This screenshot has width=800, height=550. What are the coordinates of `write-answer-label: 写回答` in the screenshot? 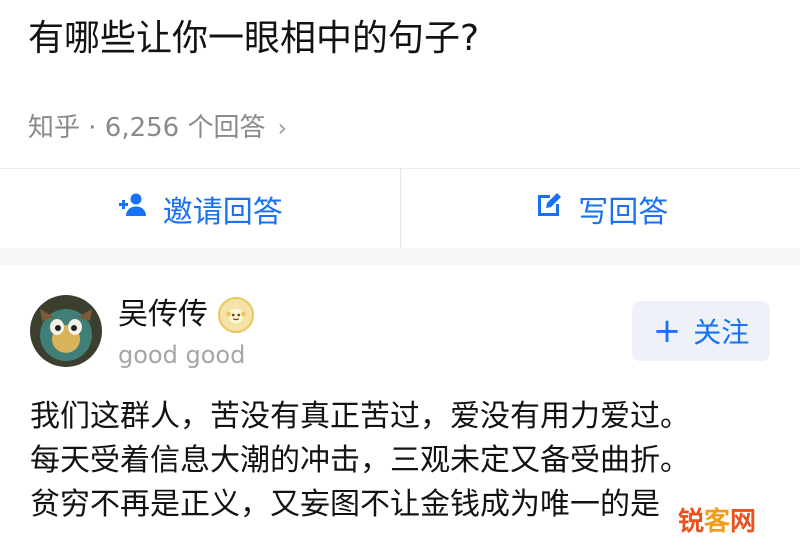 It's located at (623, 212).